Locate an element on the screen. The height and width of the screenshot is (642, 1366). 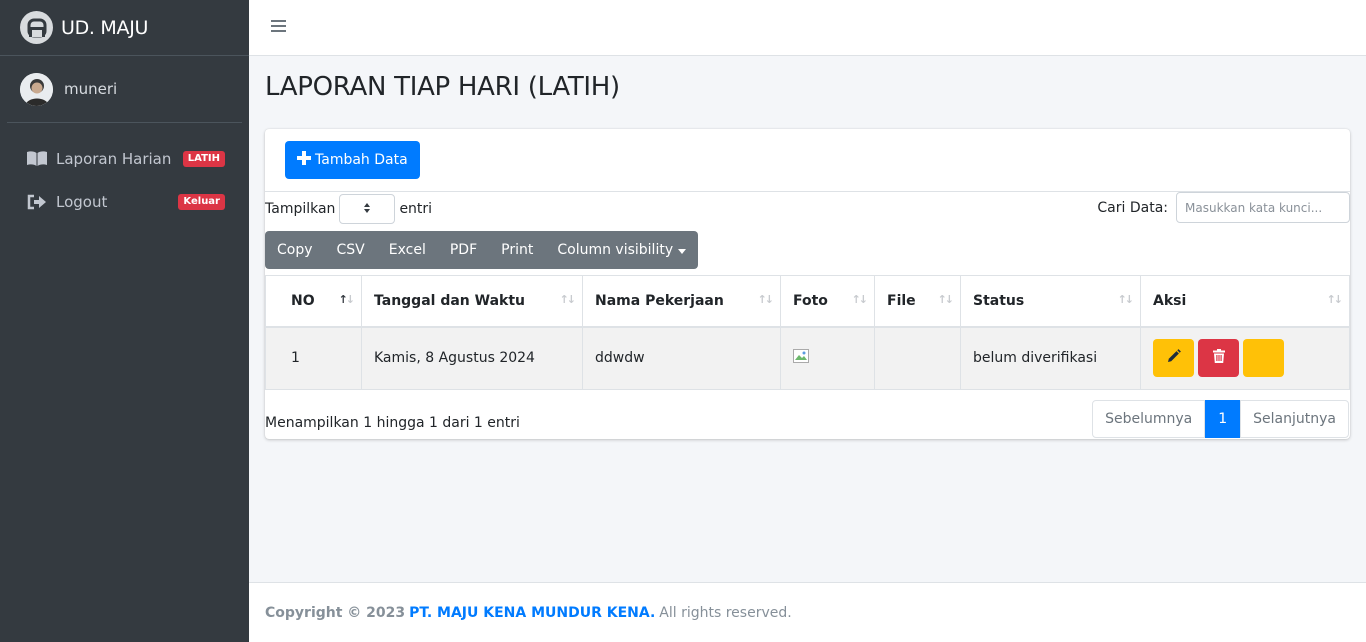
column-header-status: Status ↑↓ is located at coordinates (1050, 301).